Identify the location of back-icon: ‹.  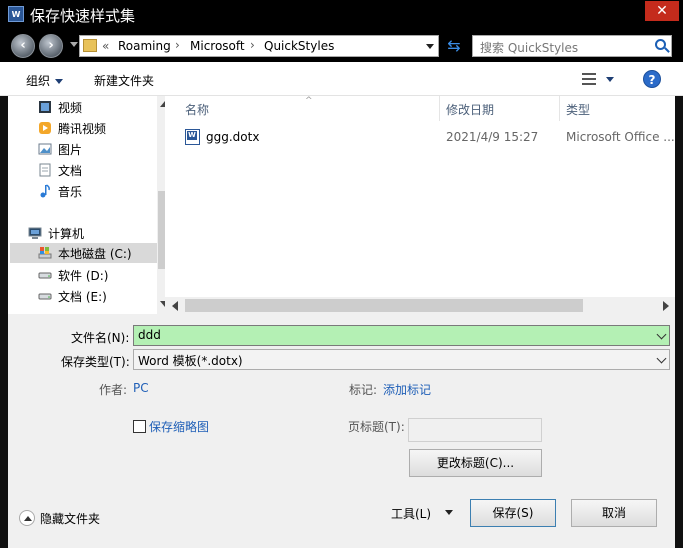
(23, 46).